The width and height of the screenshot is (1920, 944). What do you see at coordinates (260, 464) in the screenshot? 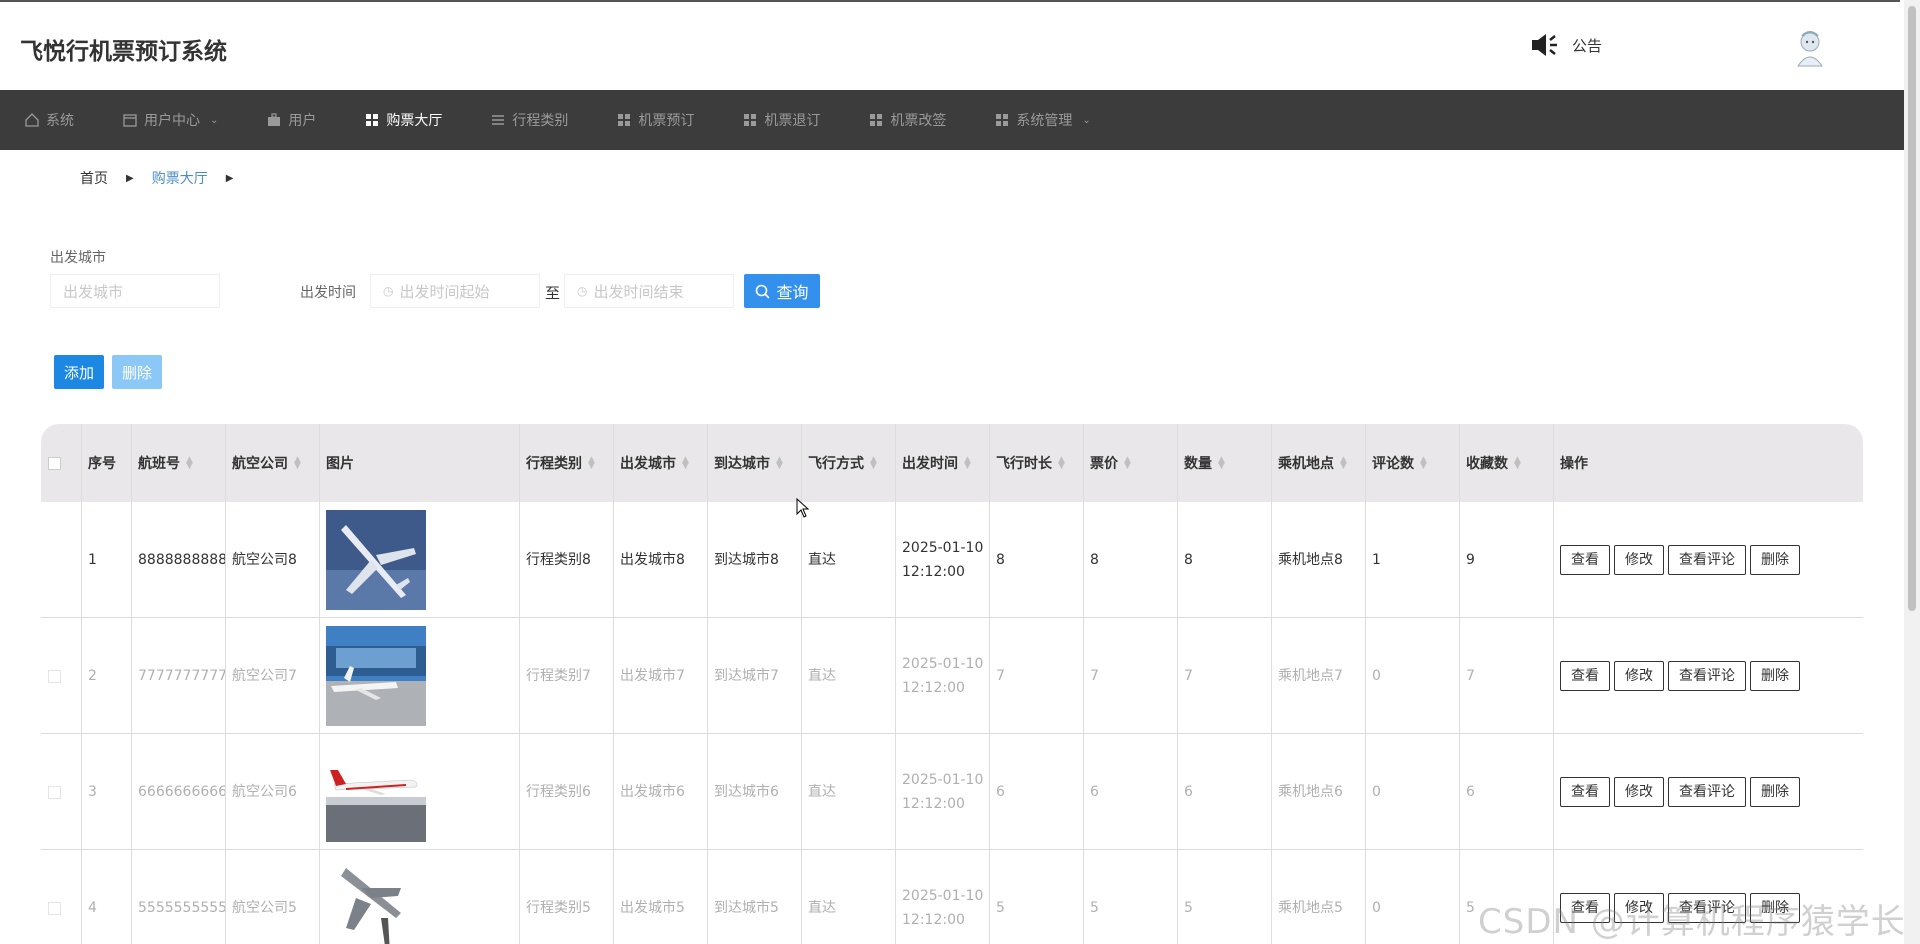
I see `column-header-label: 航空公司` at bounding box center [260, 464].